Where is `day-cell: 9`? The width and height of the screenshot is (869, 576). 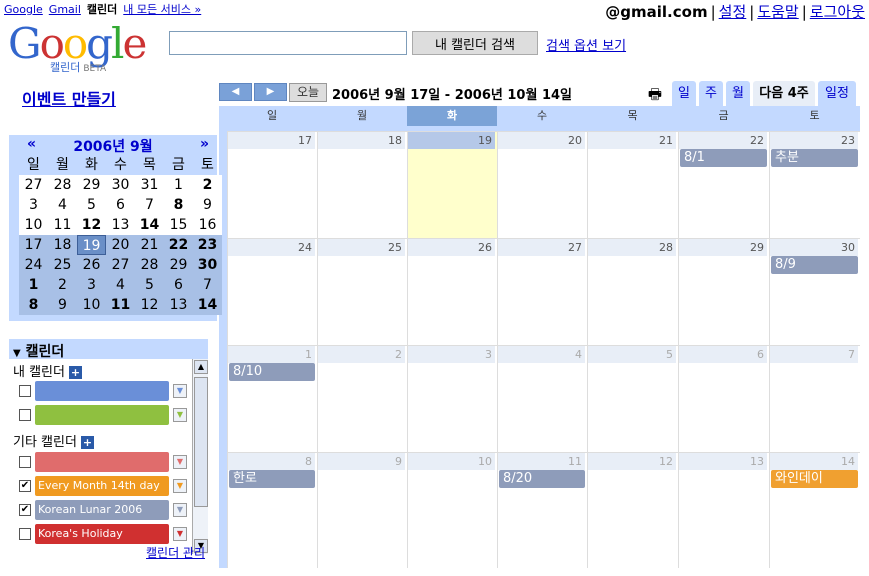
day-cell: 9 is located at coordinates (362, 510).